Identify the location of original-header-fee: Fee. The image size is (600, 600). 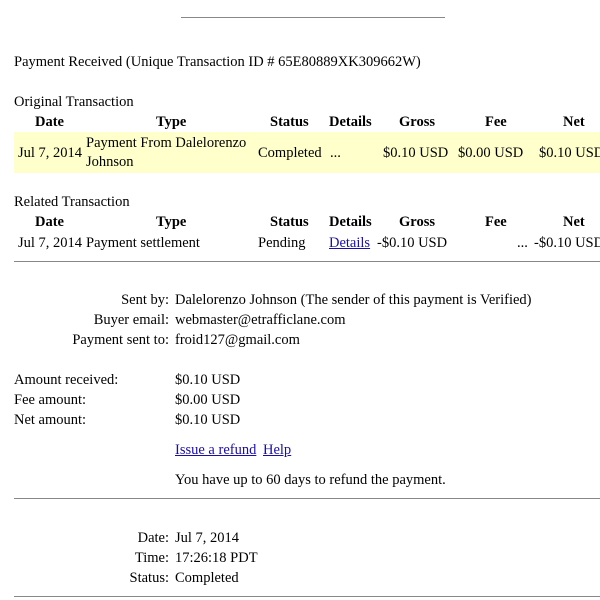
(496, 122).